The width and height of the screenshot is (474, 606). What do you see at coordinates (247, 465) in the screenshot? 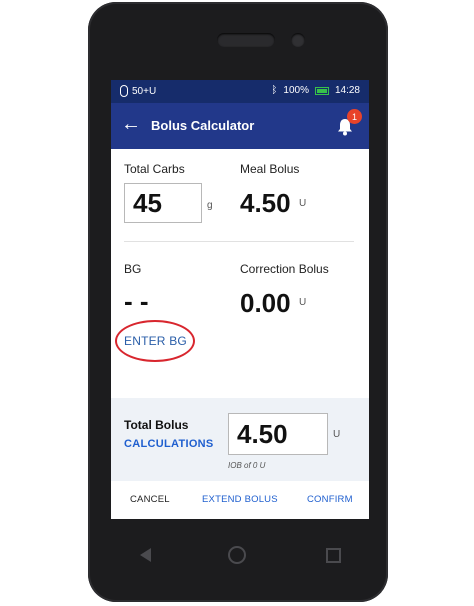
I see `iob-text: IOB of 0 U` at bounding box center [247, 465].